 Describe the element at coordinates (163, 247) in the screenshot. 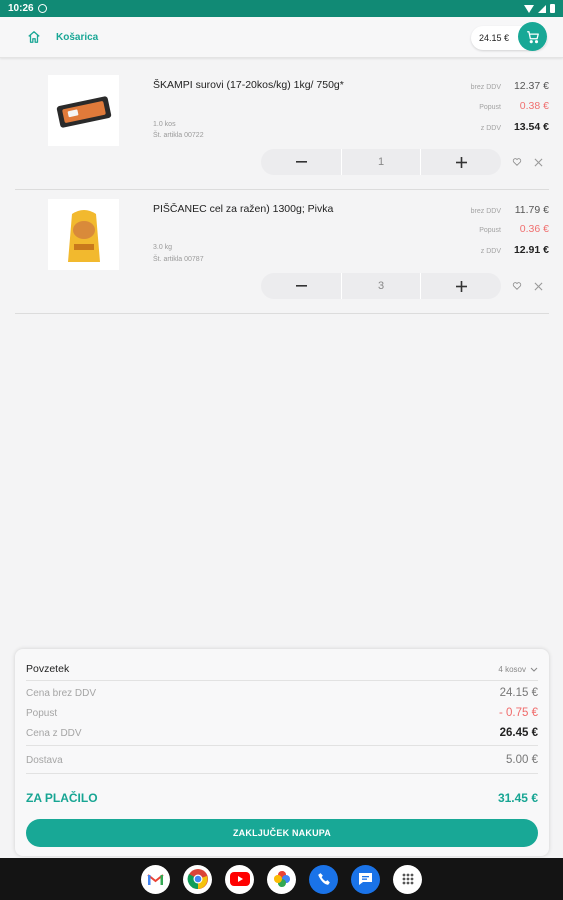

I see `product-weight: 3.0 kg` at that location.